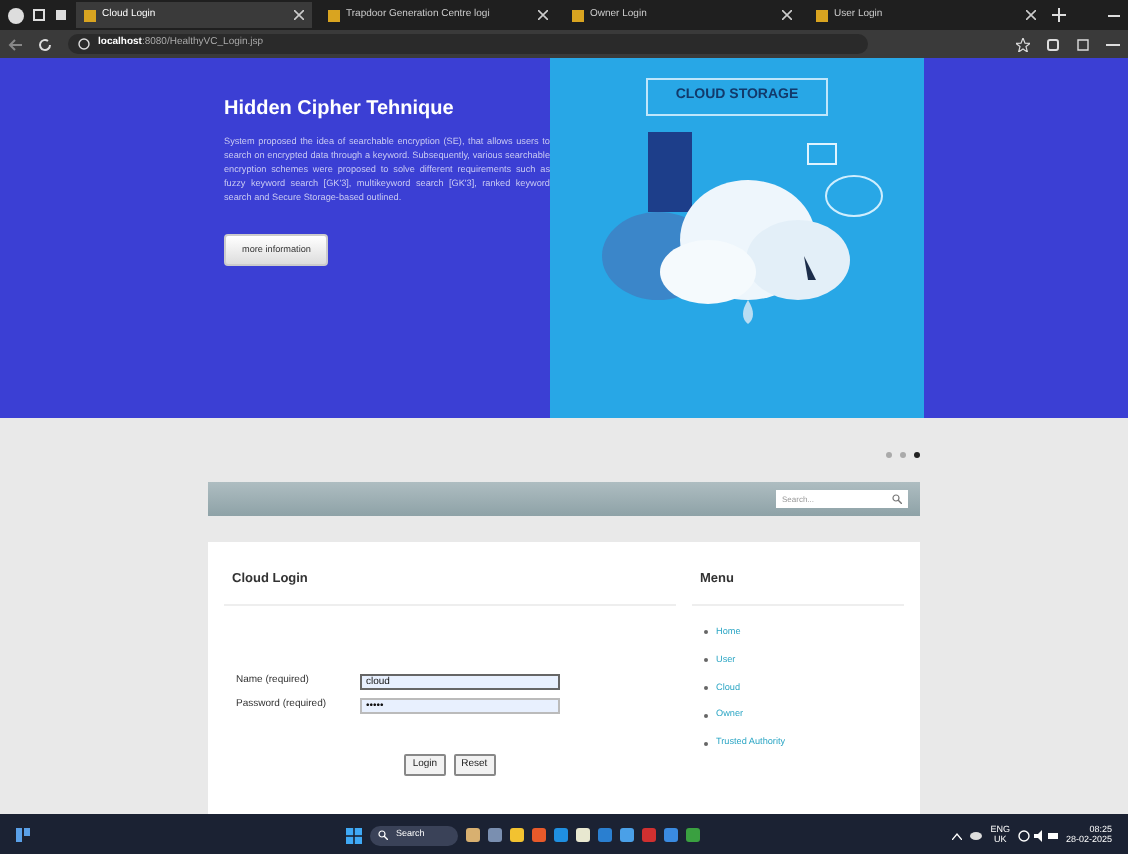 The height and width of the screenshot is (854, 1128). I want to click on refresh-icon, so click(45, 44).